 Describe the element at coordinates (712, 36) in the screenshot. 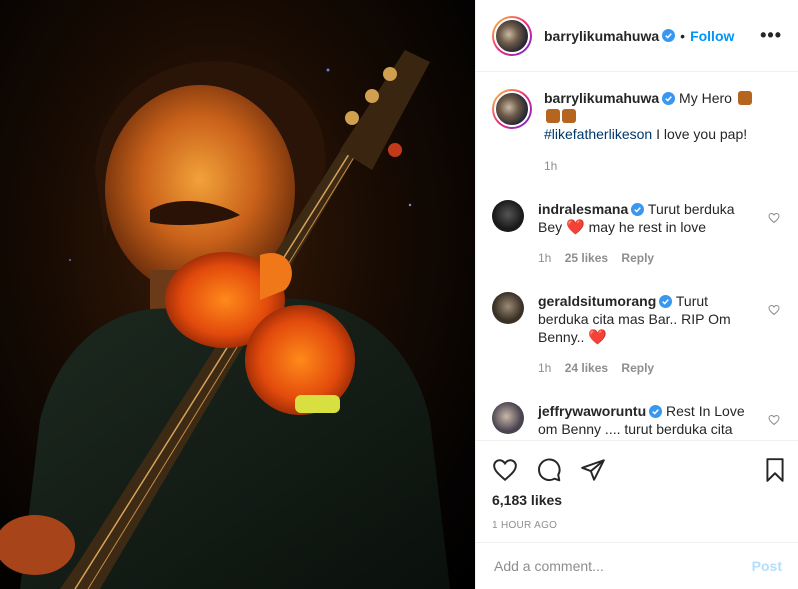

I see `follow-button: Follow` at that location.